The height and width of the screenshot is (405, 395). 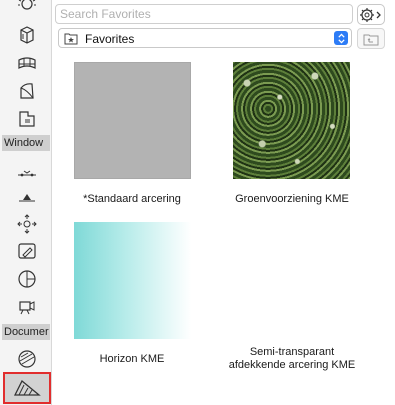 I want to click on text-tool-icon, so click(x=27, y=251).